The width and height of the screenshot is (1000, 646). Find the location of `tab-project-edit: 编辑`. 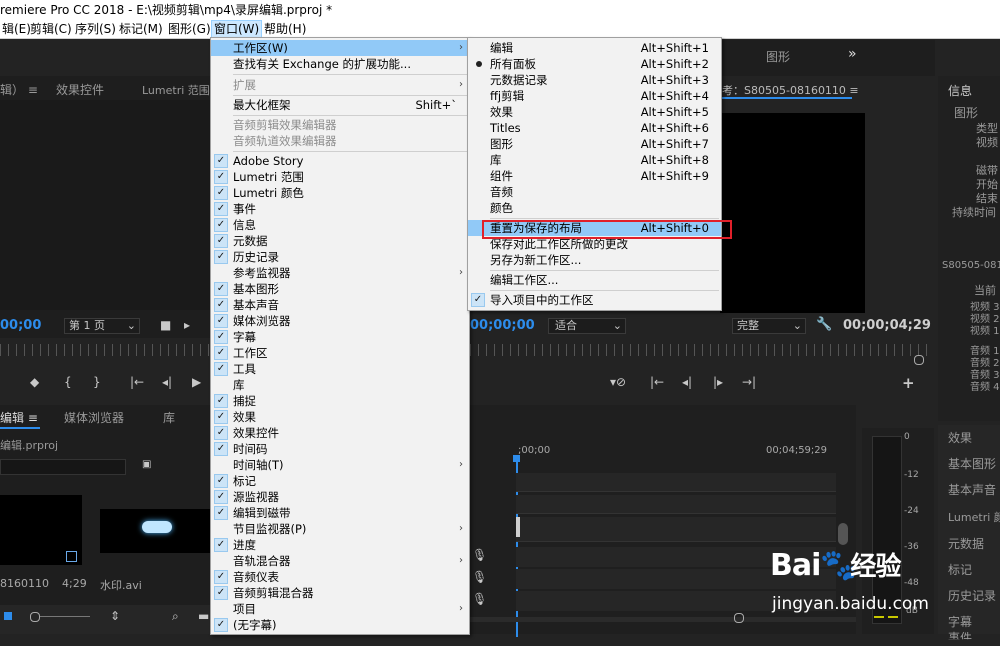

tab-project-edit: 编辑 is located at coordinates (12, 418).